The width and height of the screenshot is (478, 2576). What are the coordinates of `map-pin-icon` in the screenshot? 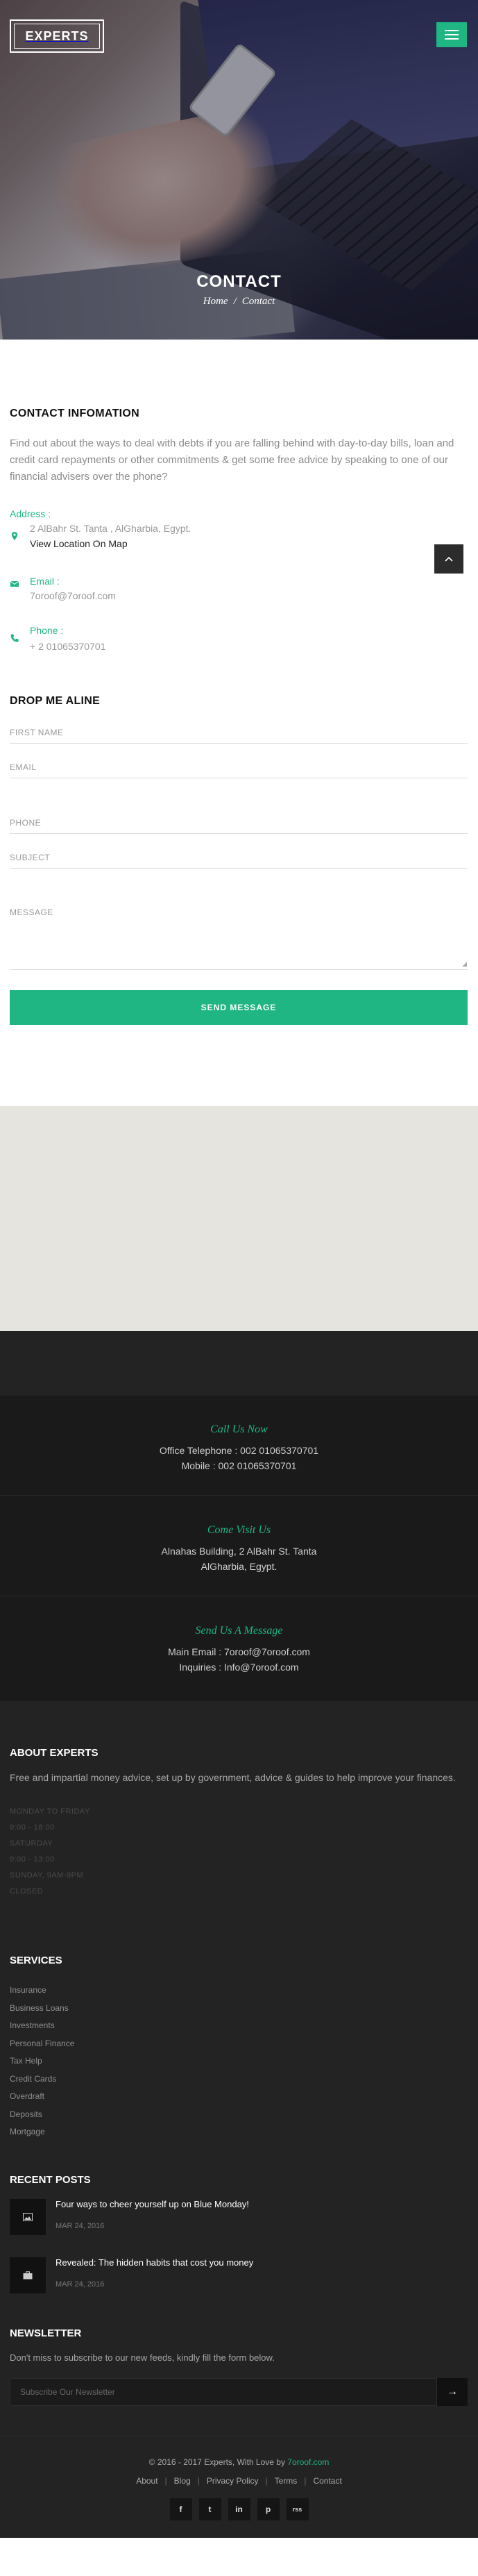 It's located at (14, 536).